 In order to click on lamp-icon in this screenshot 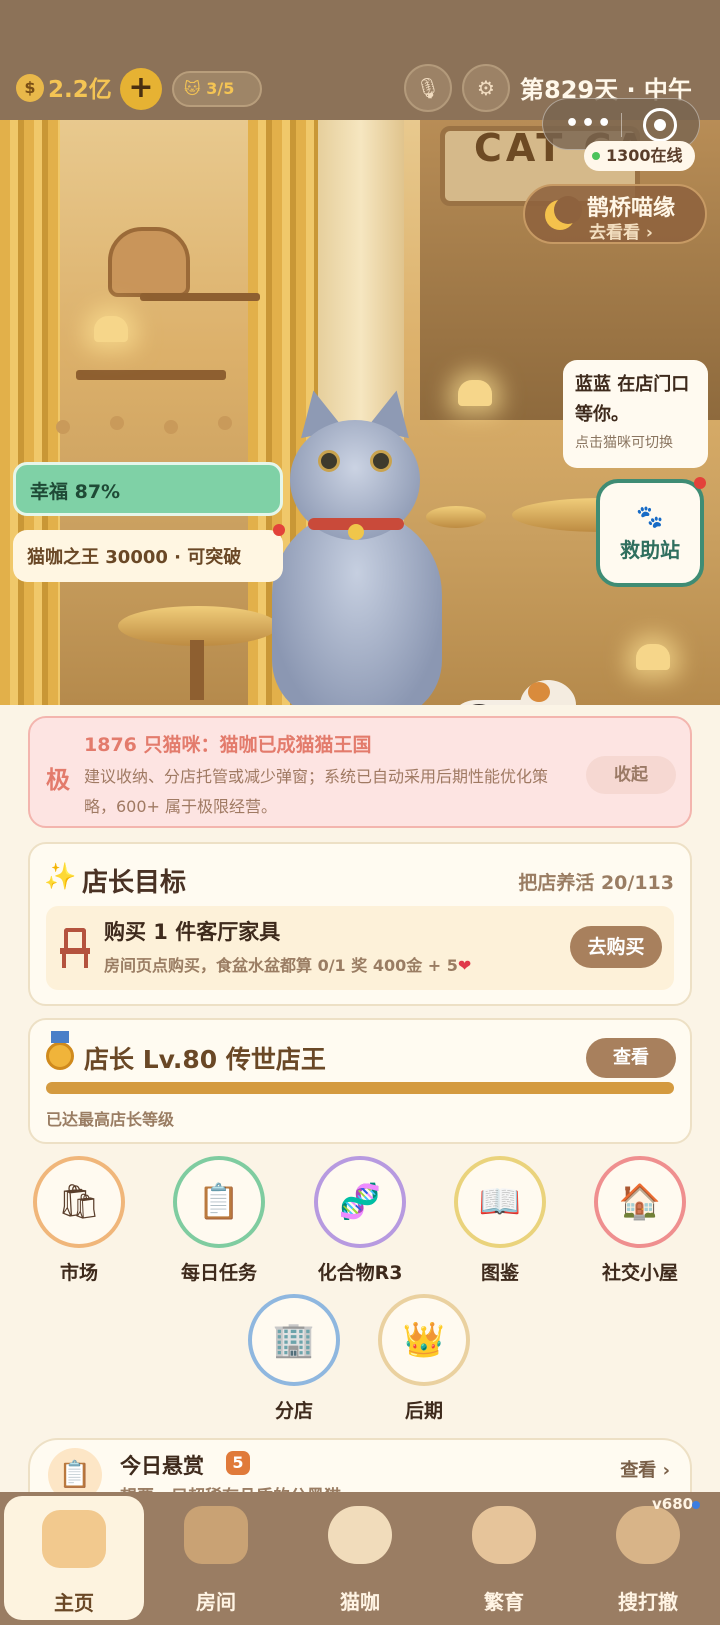, I will do `click(653, 657)`.